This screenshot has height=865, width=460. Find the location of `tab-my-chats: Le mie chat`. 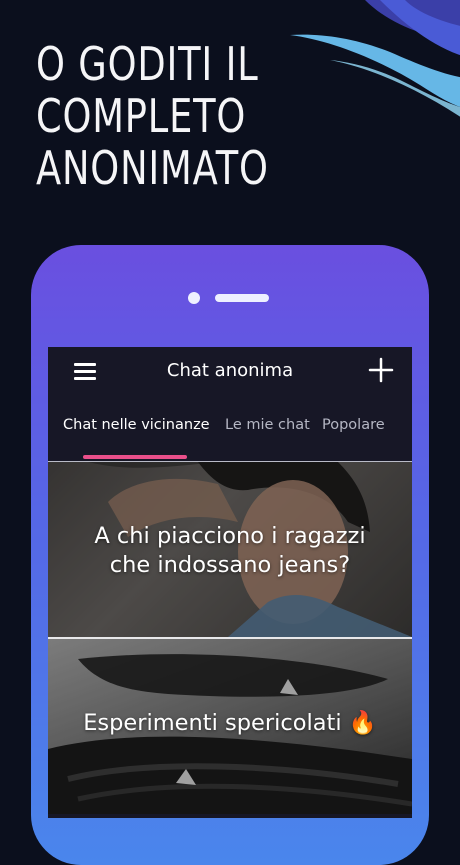

tab-my-chats: Le mie chat is located at coordinates (267, 425).